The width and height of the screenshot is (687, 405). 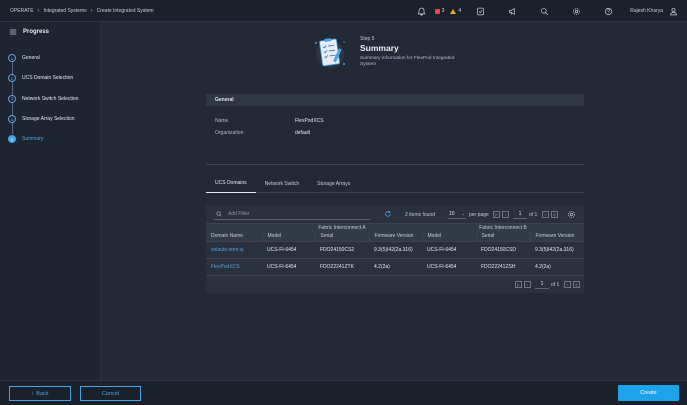 I want to click on items-found-count: 2 items found, so click(x=420, y=215).